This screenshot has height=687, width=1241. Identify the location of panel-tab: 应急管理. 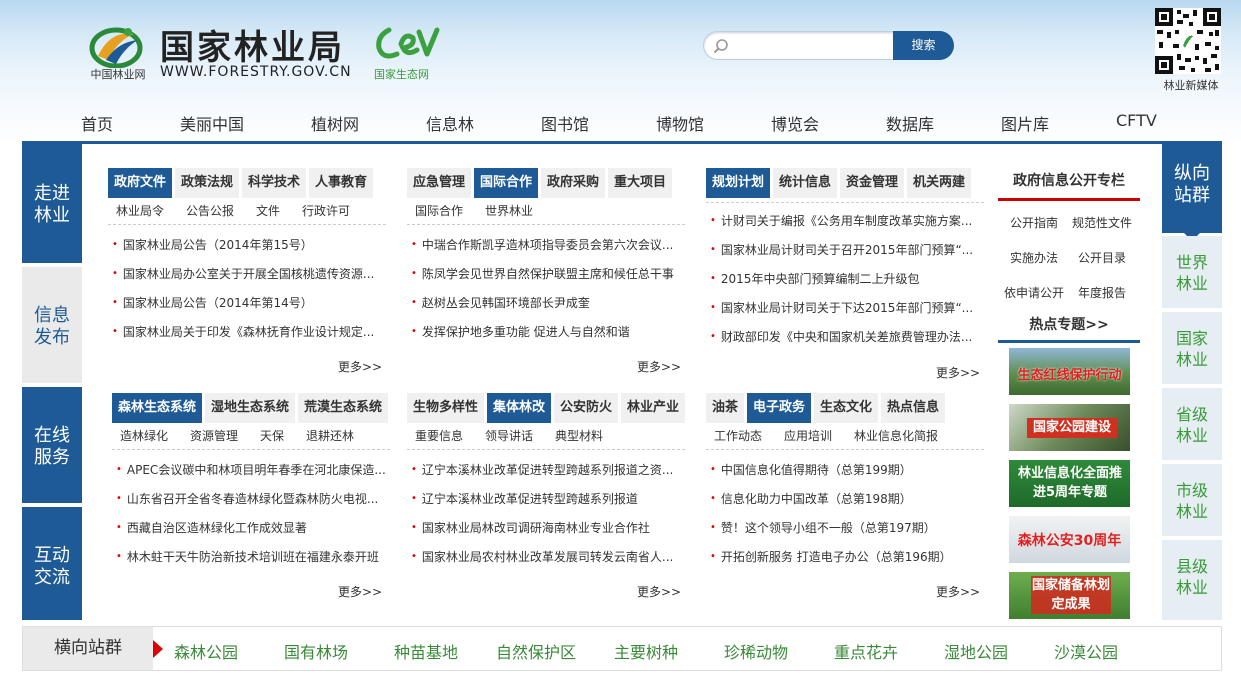
(439, 183).